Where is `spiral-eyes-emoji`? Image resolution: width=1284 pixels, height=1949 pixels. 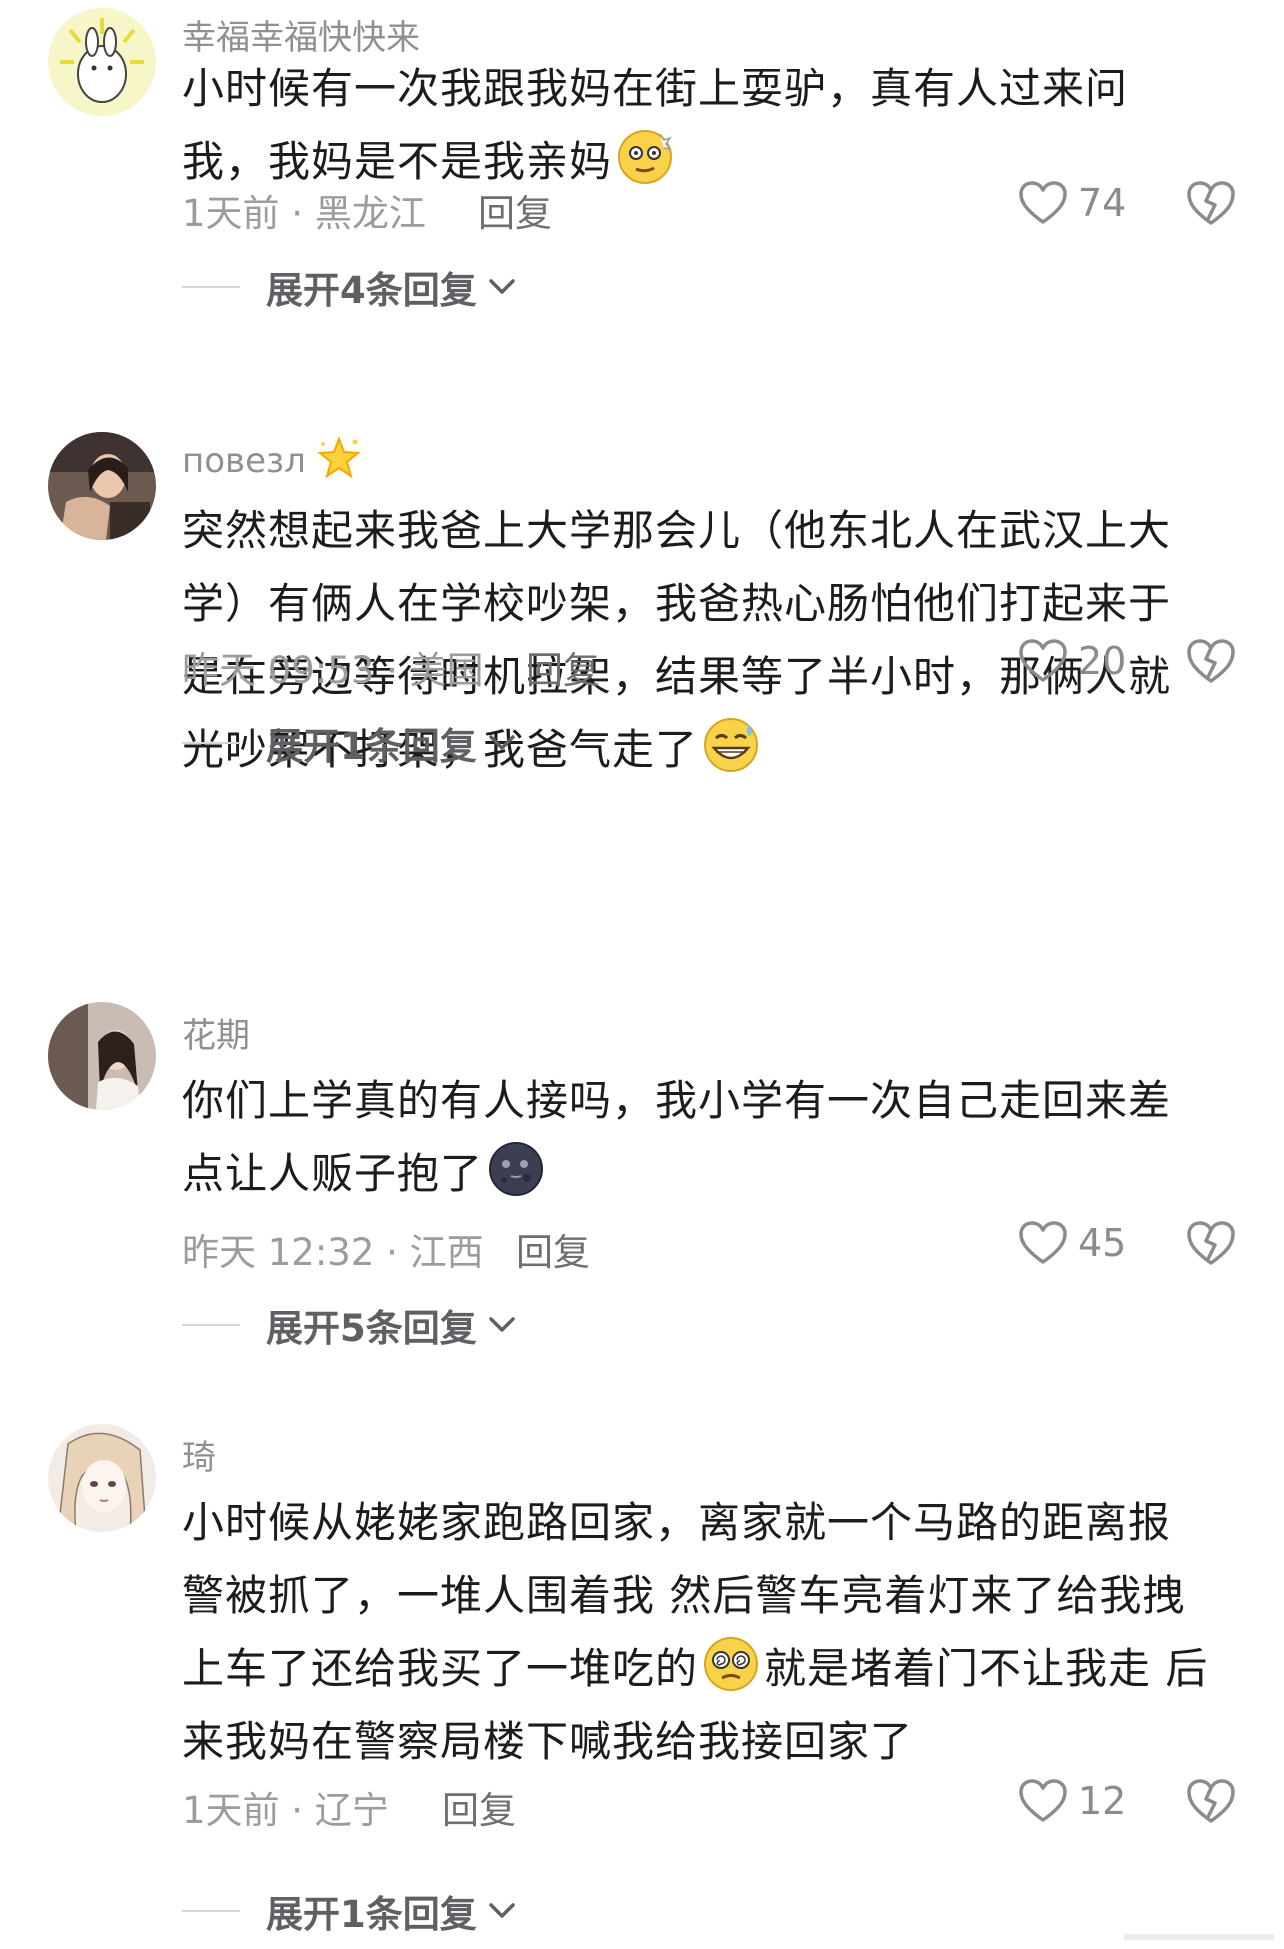
spiral-eyes-emoji is located at coordinates (731, 1664).